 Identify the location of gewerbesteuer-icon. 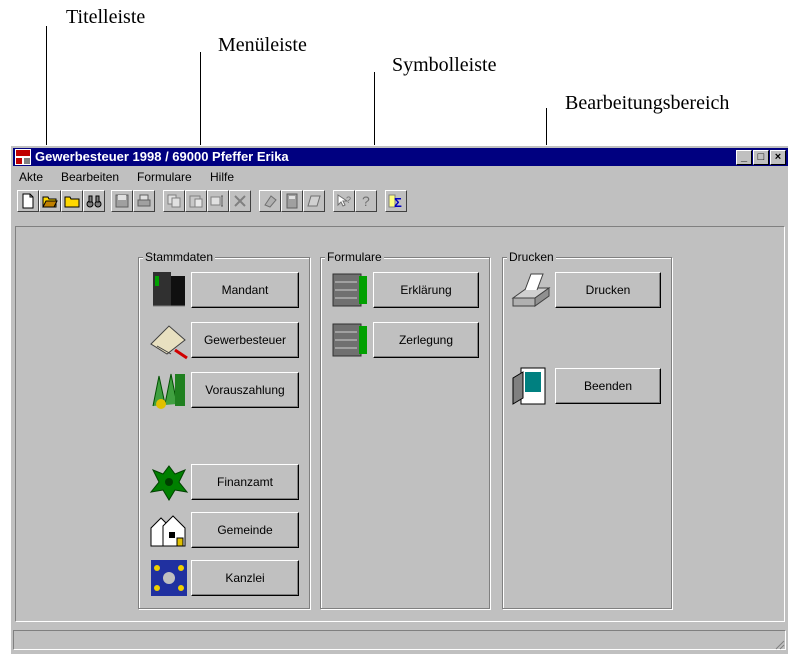
(169, 340).